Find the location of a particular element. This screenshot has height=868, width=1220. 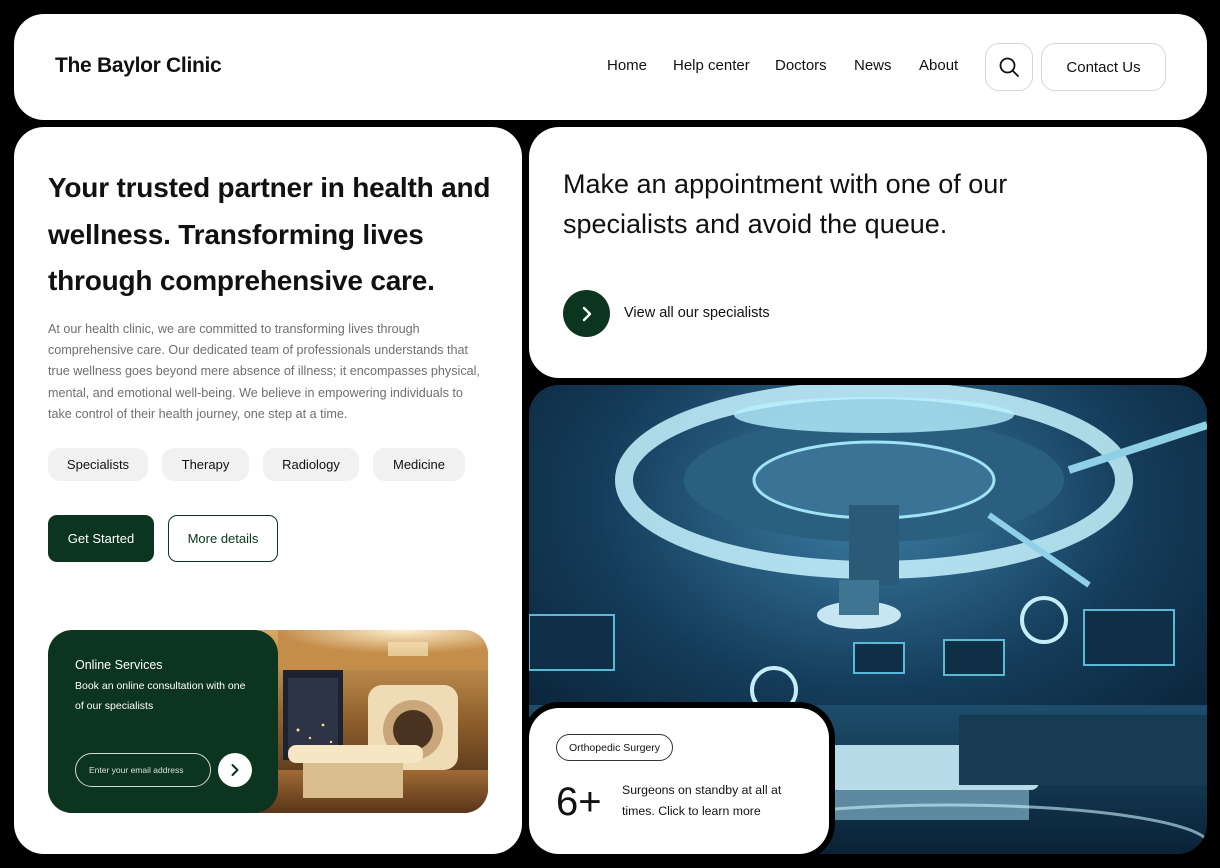

nav-home: Home is located at coordinates (627, 65).